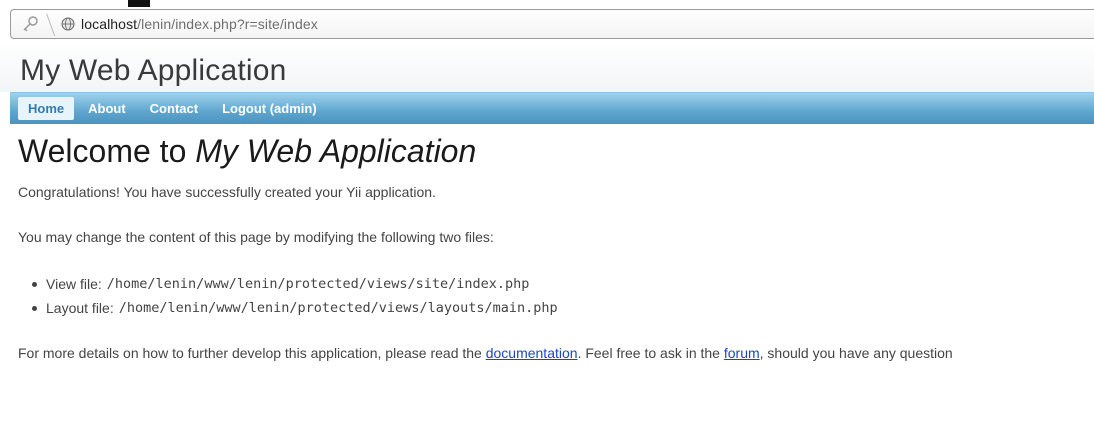 Image resolution: width=1094 pixels, height=432 pixels. Describe the element at coordinates (68, 24) in the screenshot. I see `globe-icon` at that location.